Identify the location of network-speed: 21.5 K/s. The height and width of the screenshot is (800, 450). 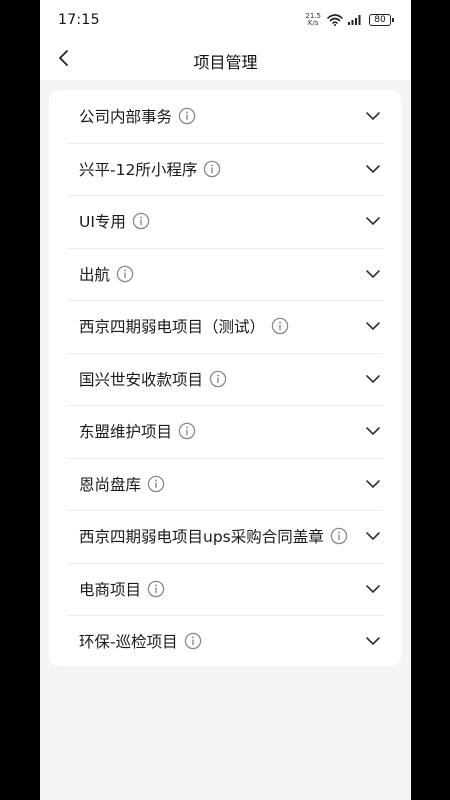
(313, 20).